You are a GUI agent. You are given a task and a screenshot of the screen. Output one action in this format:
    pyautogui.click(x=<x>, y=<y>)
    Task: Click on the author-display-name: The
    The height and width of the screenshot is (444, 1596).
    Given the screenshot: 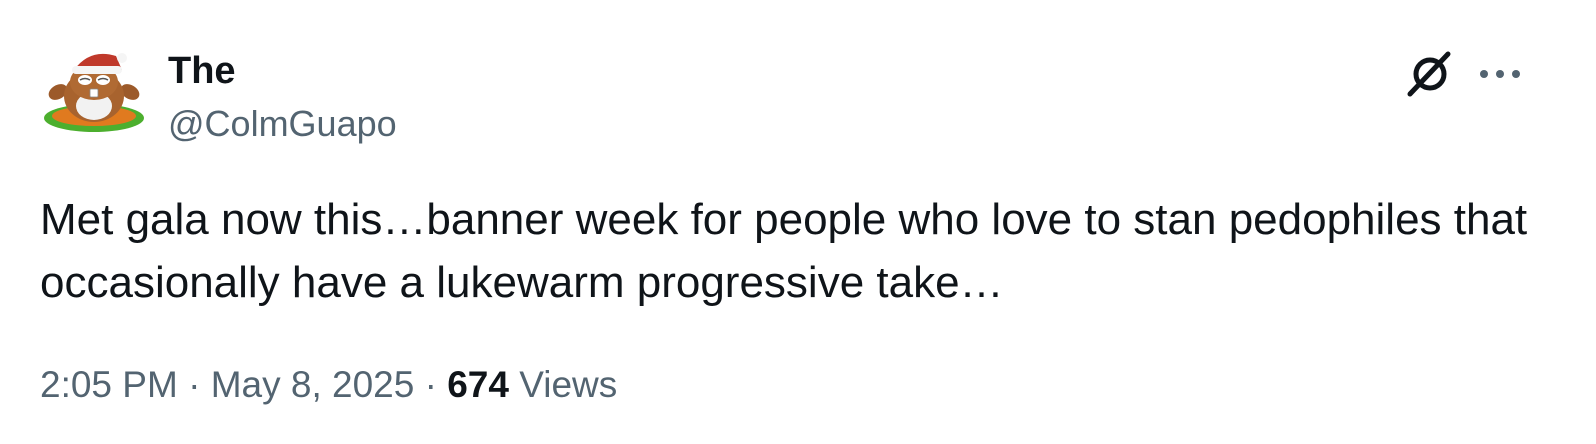 What is the action you would take?
    pyautogui.click(x=202, y=71)
    